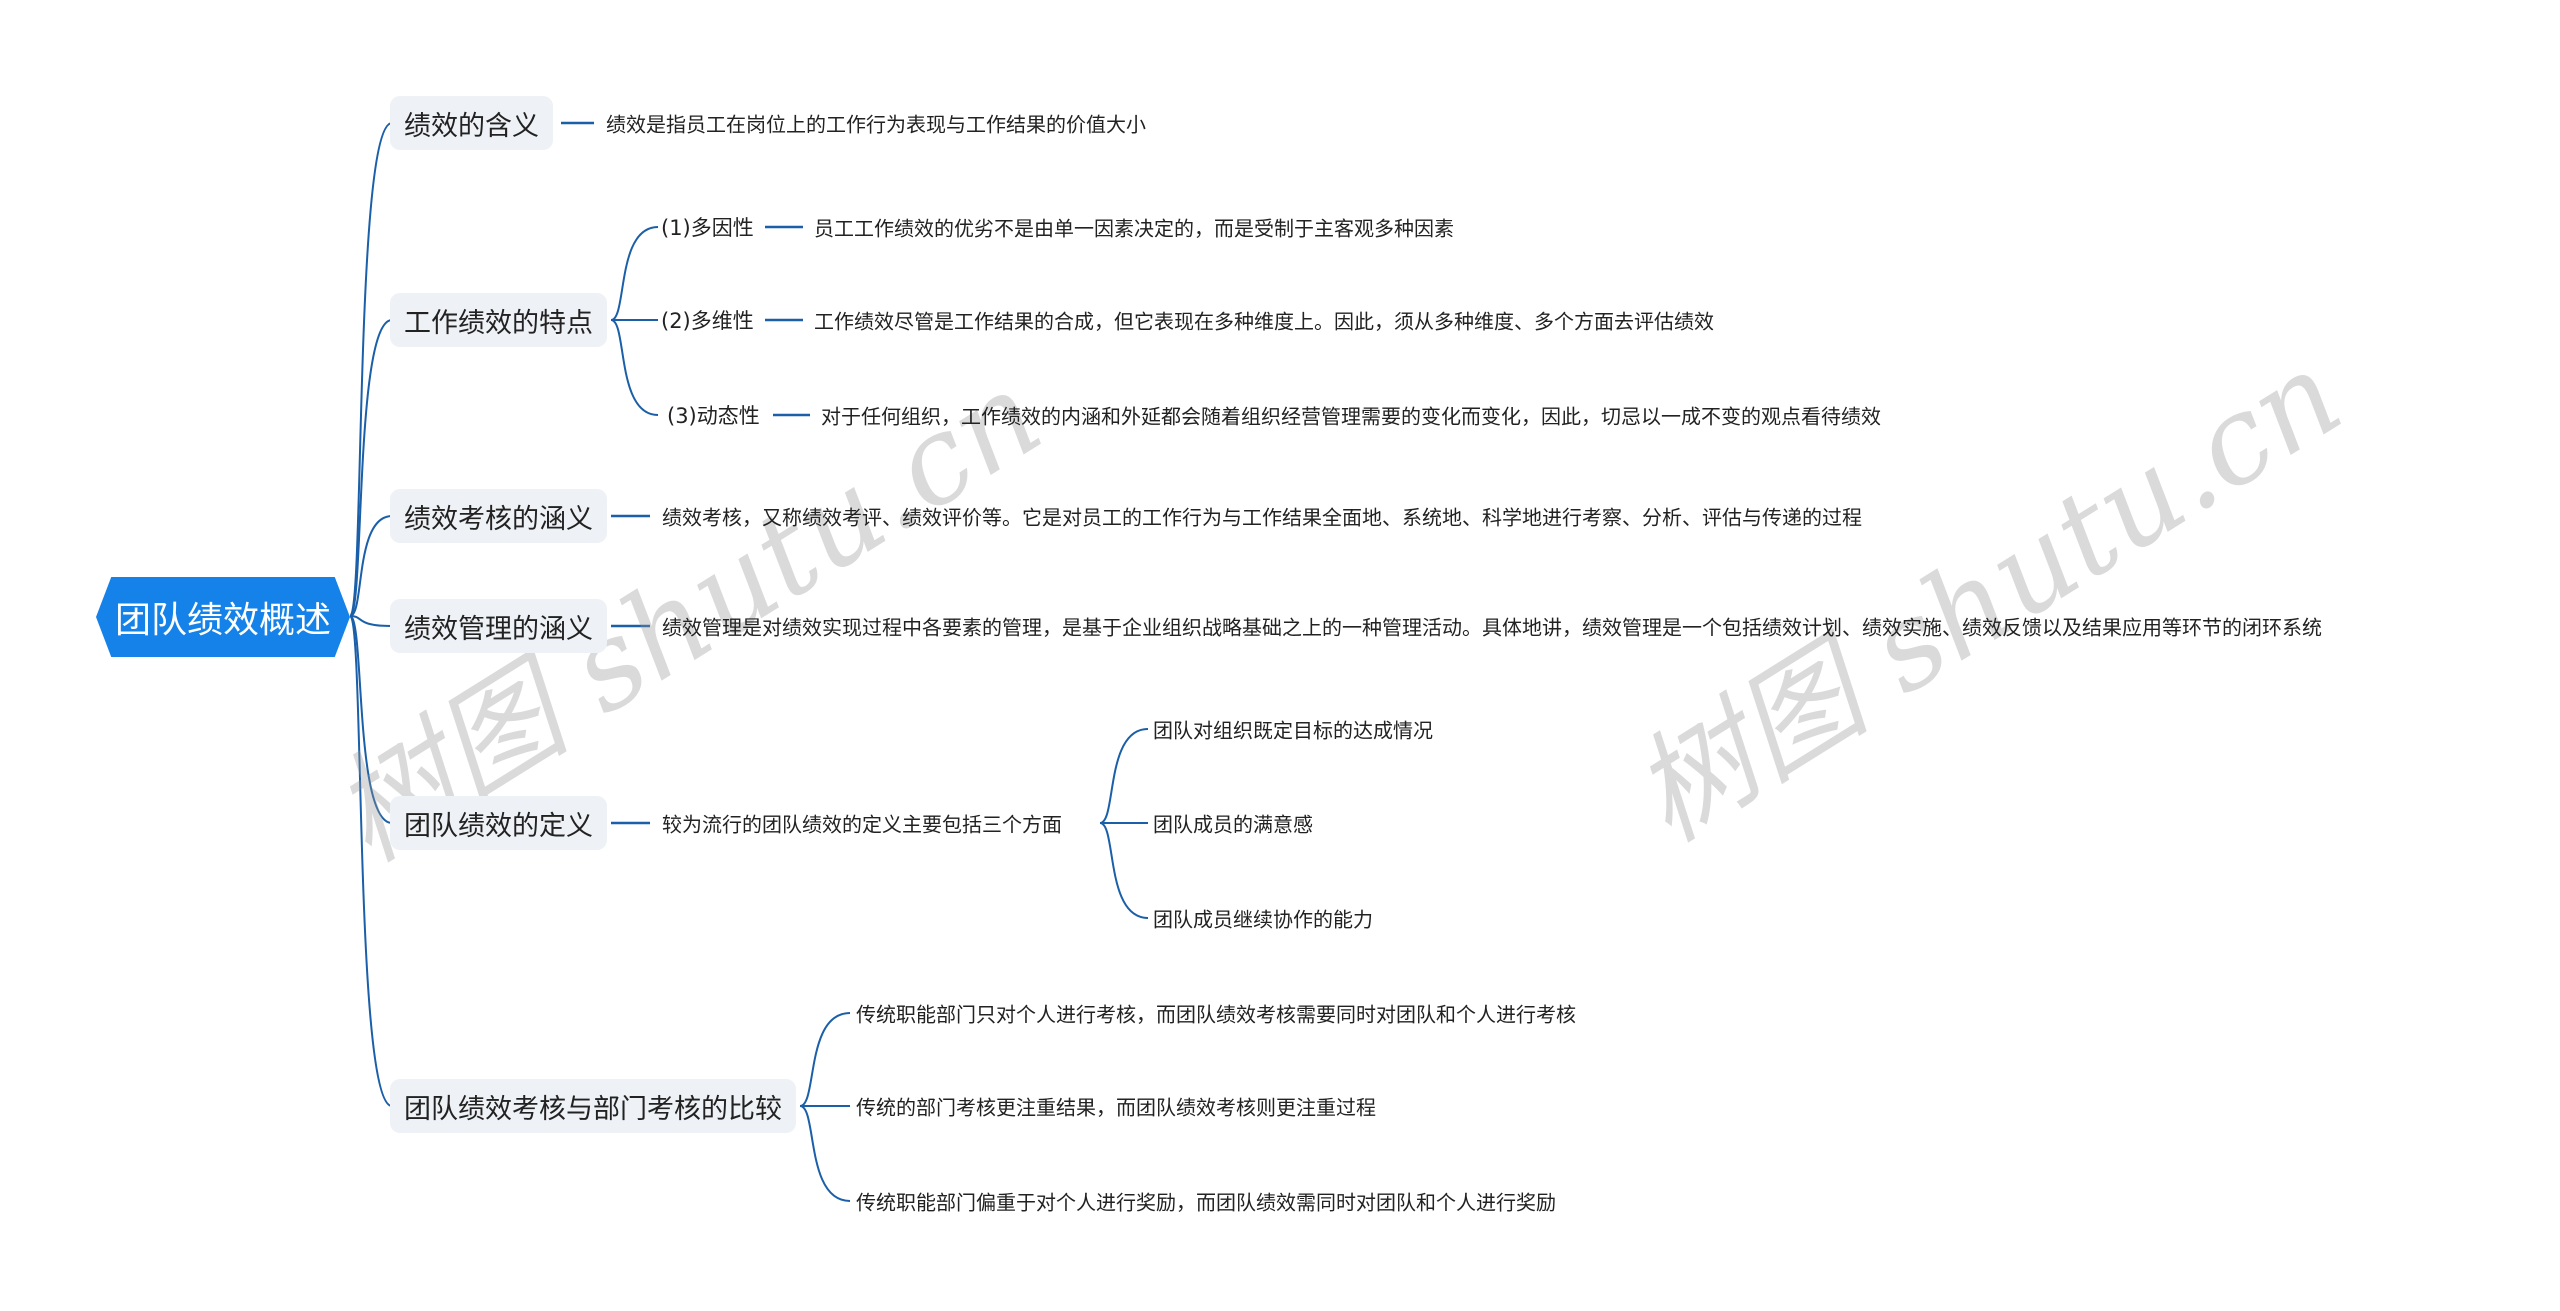  Describe the element at coordinates (1206, 1201) in the screenshot. I see `comparison-item: 传统职能部门偏重于对个人进行奖励，而团队绩效需同时对团队和个人进行奖励` at that location.